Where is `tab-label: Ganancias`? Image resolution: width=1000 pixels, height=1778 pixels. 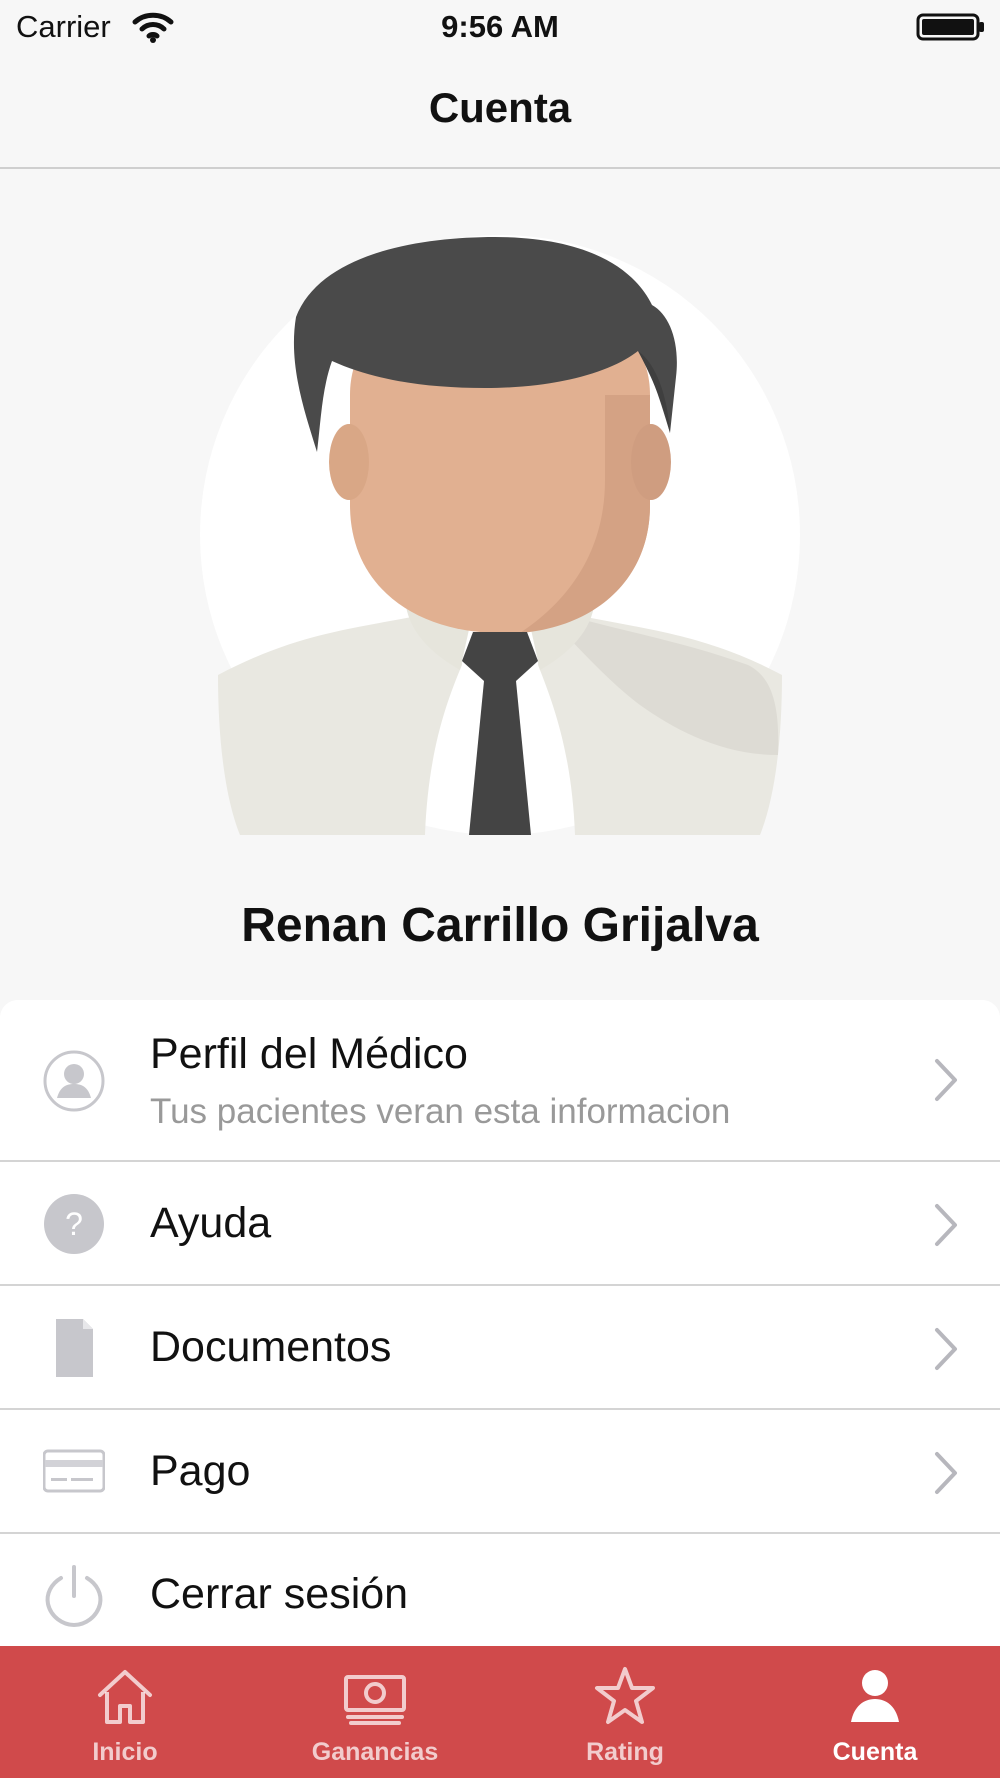
tab-label: Ganancias is located at coordinates (375, 1752).